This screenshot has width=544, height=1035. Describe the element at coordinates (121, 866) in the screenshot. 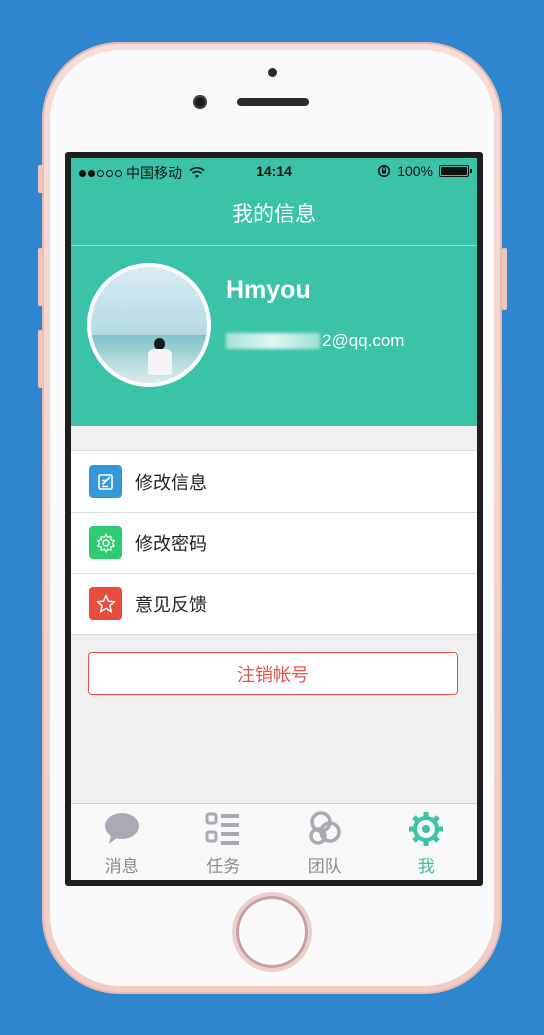

I see `tab-label: 消息` at that location.